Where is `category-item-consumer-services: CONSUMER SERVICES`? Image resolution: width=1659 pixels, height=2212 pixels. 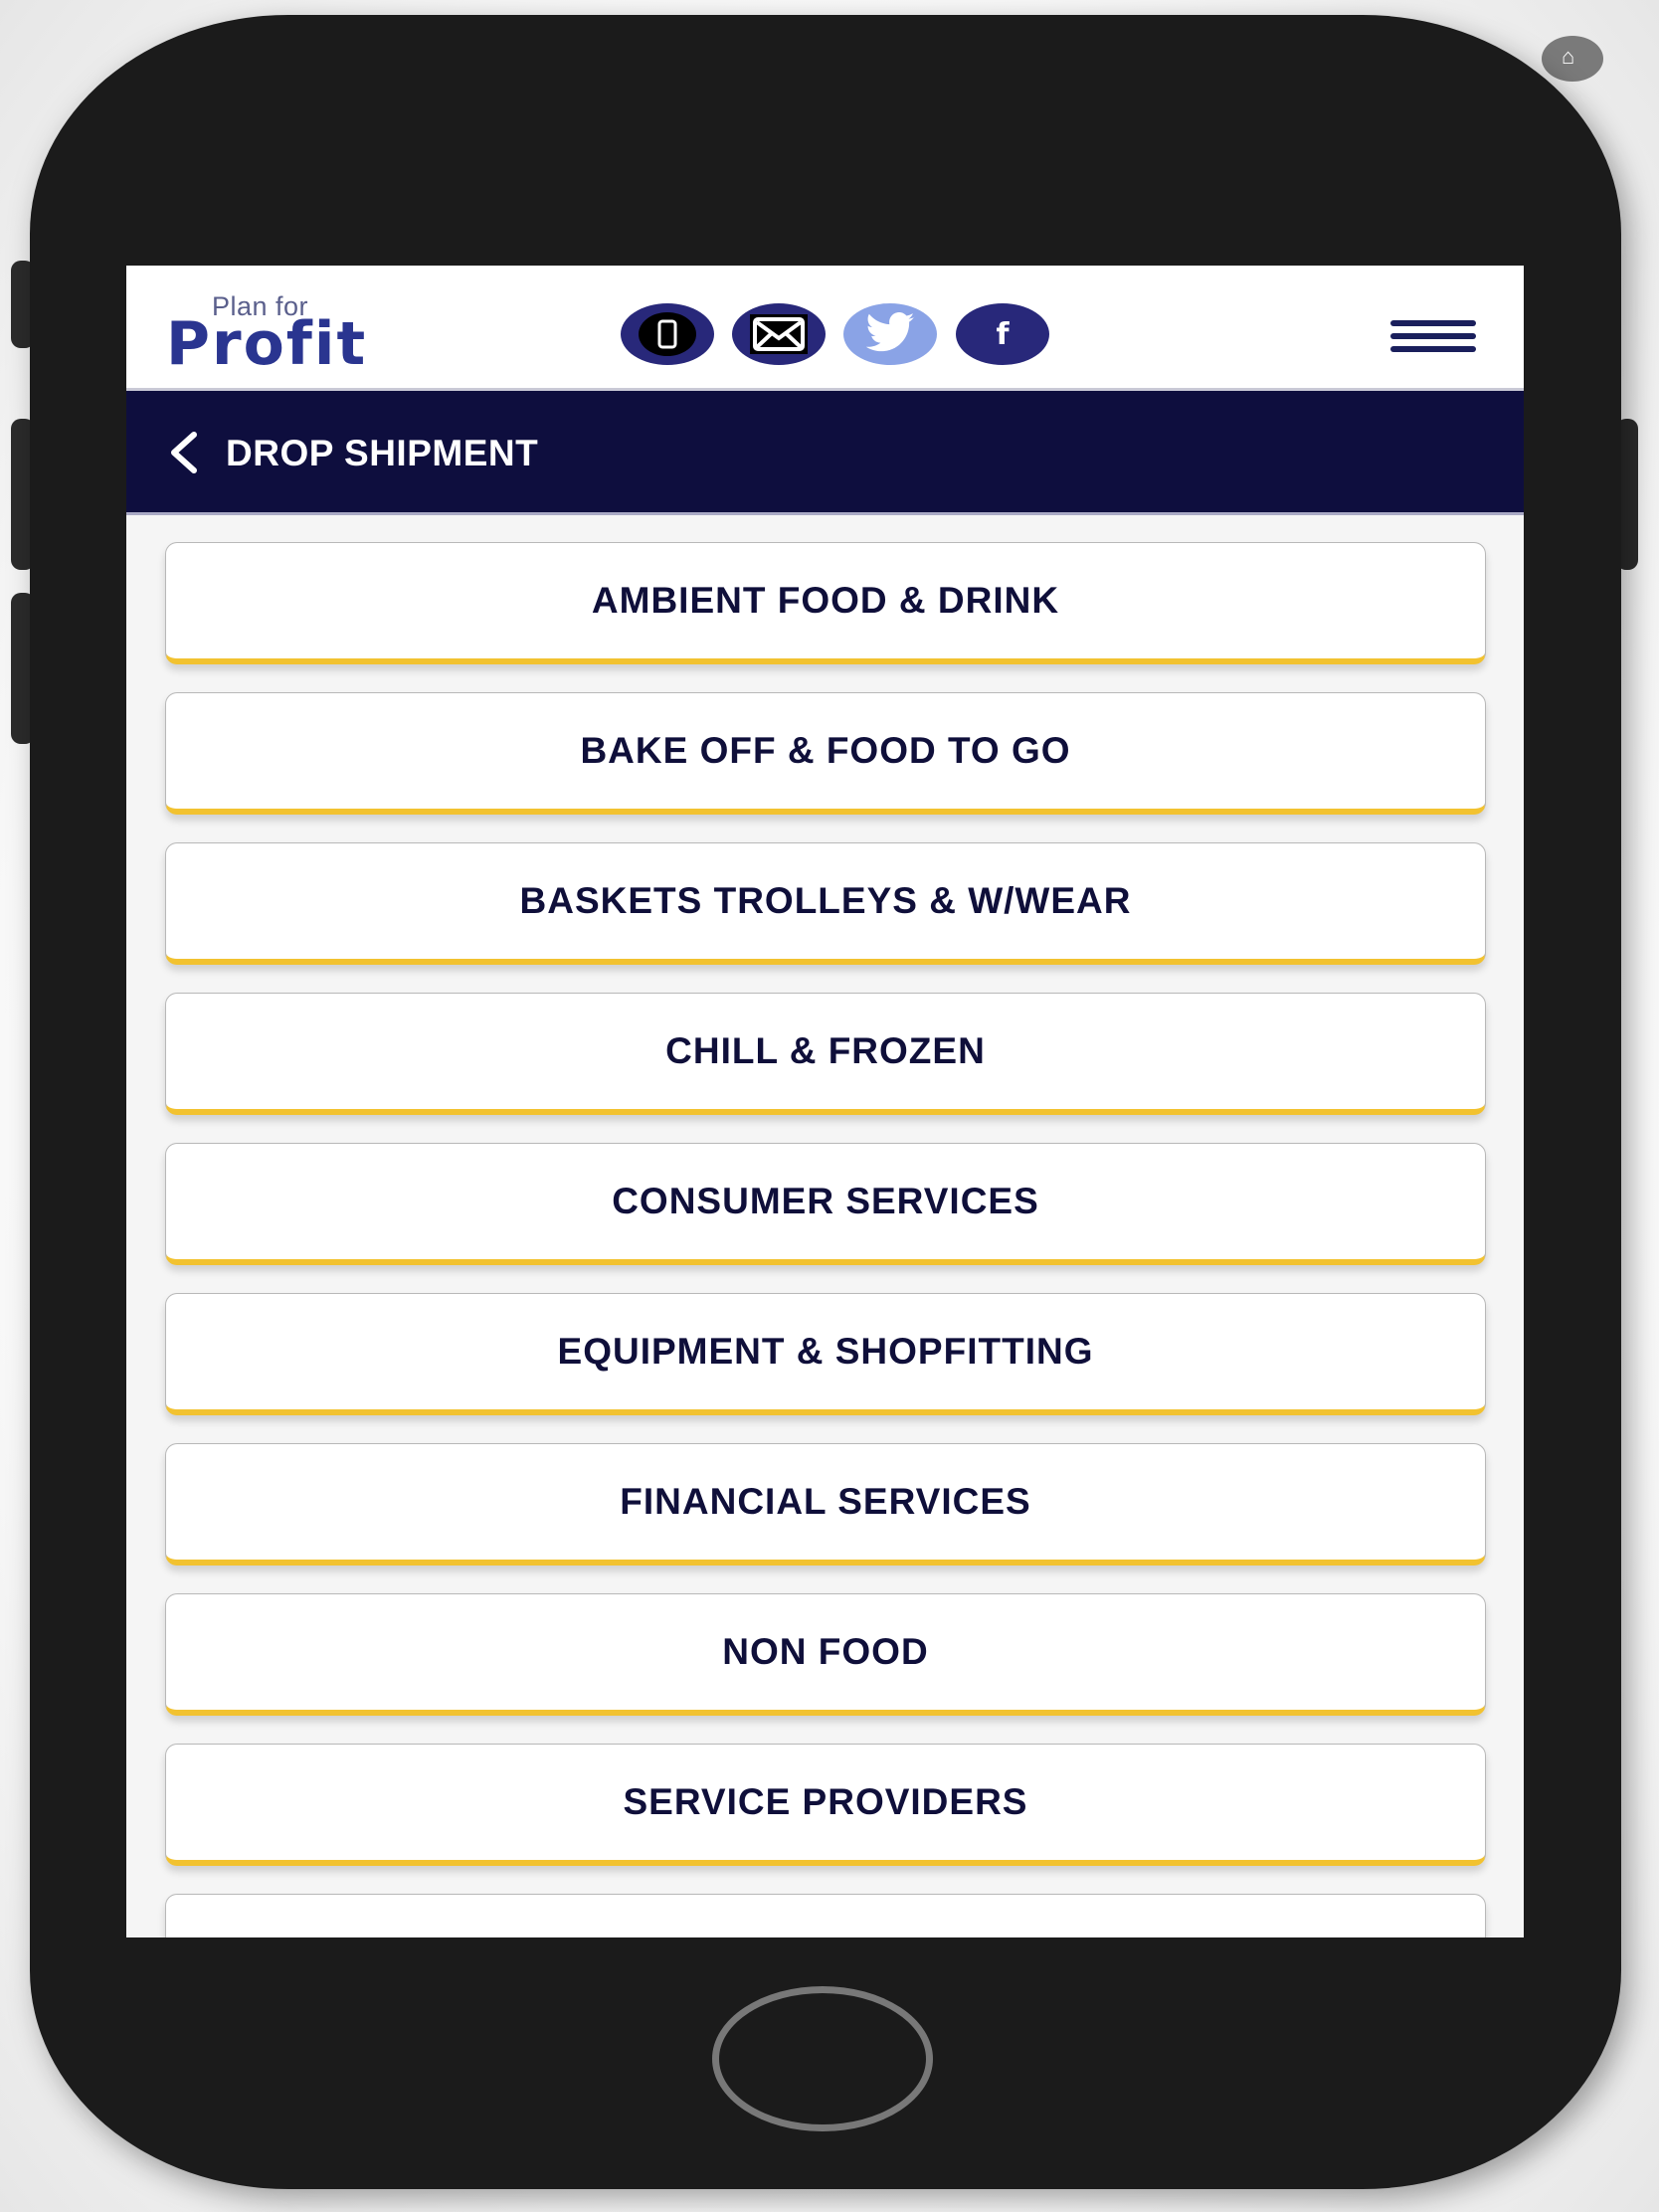
category-item-consumer-services: CONSUMER SERVICES is located at coordinates (825, 1204).